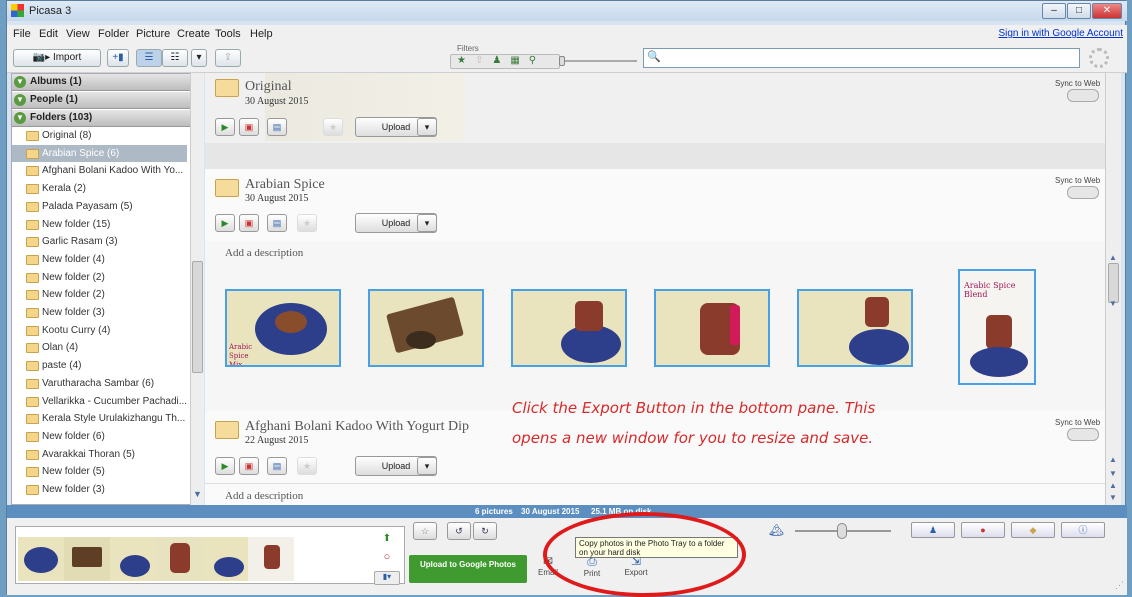 This screenshot has height=597, width=1132. What do you see at coordinates (99, 331) in the screenshot?
I see `sidebar-folder-item: Kootu Curry (4)` at bounding box center [99, 331].